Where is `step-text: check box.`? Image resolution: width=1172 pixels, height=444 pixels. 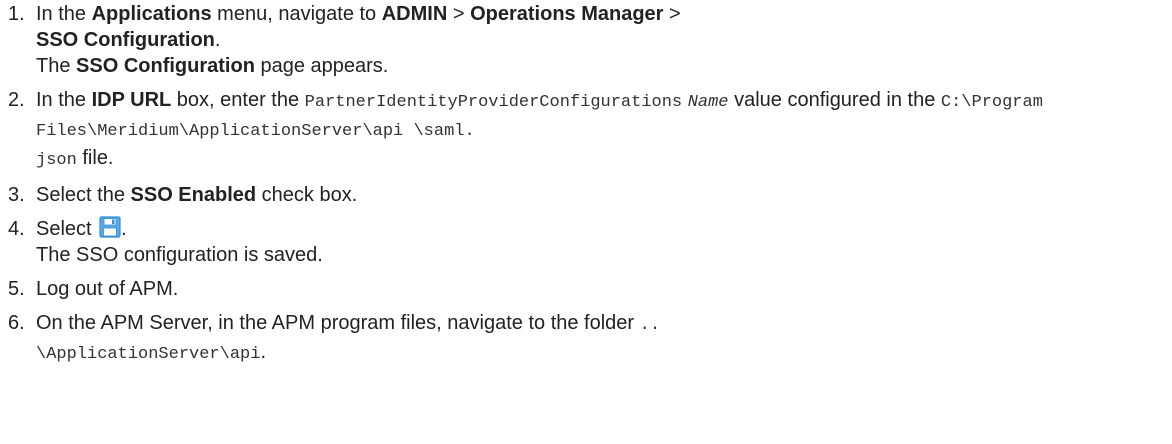 step-text: check box. is located at coordinates (307, 195).